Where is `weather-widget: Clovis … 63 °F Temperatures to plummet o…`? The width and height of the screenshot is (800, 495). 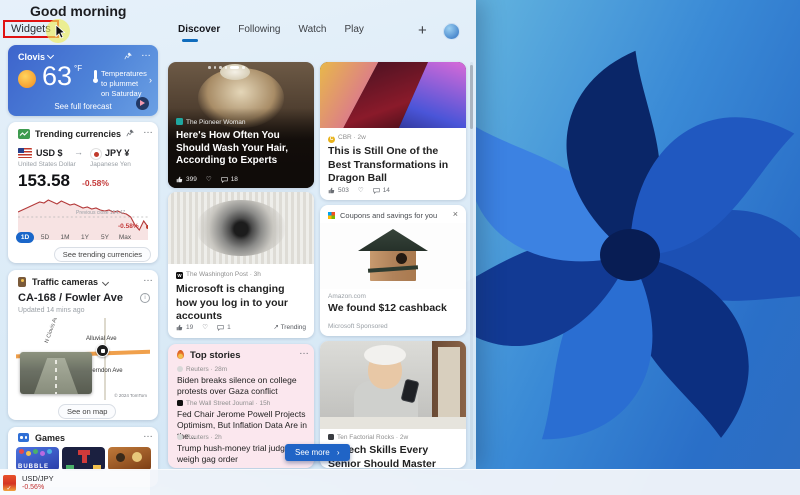
weather-widget: Clovis … 63 °F Temperatures to plummet o… is located at coordinates (83, 80).